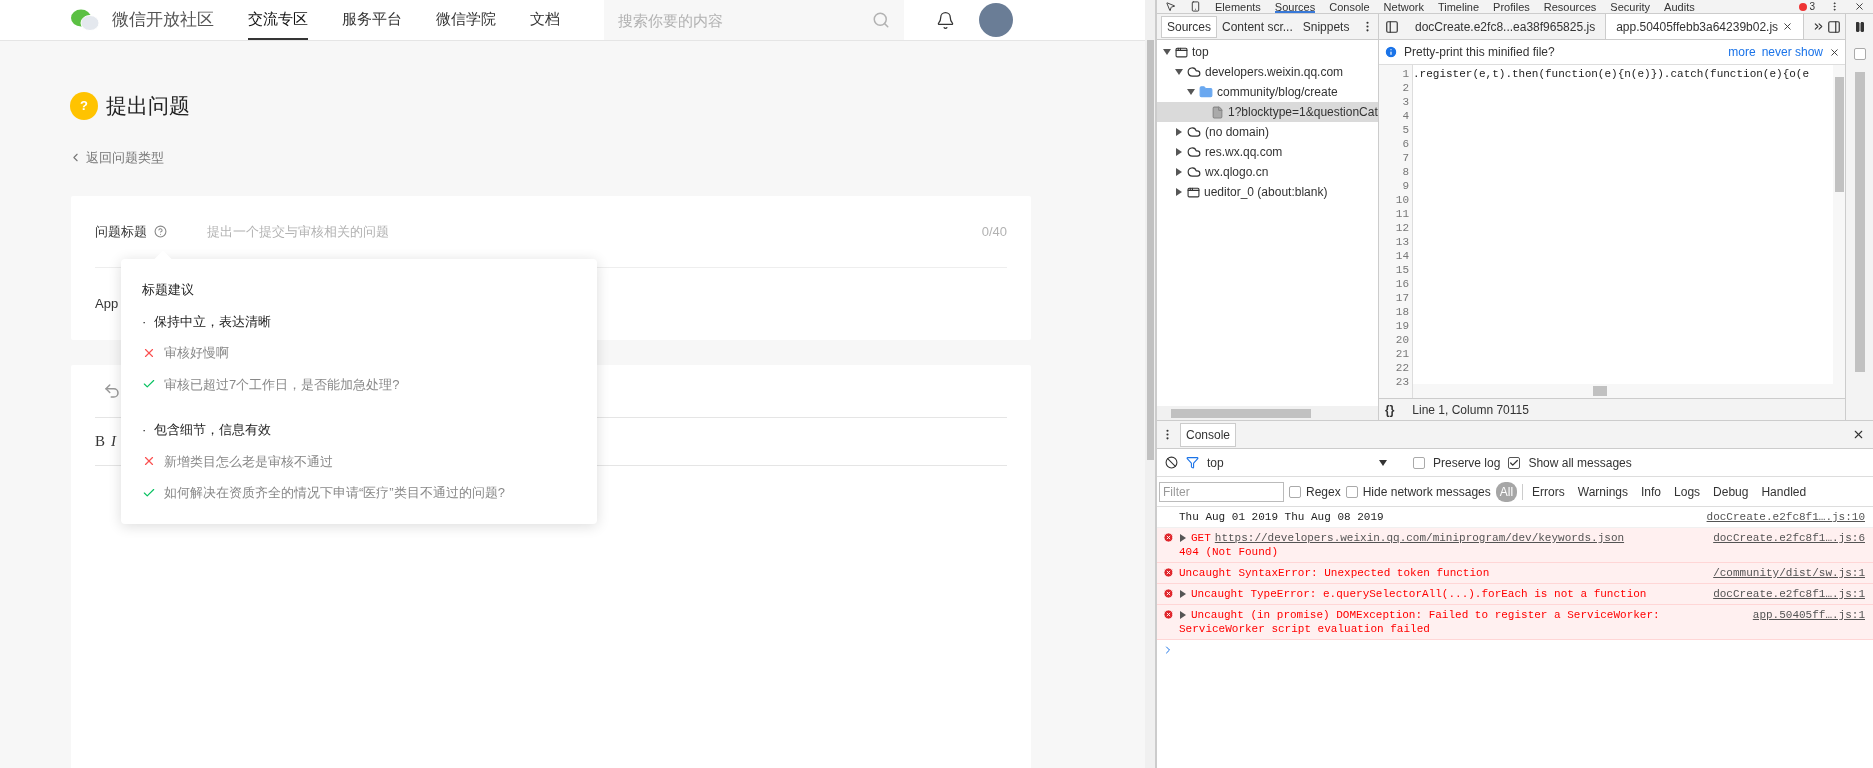  I want to click on format-button: B, so click(100, 441).